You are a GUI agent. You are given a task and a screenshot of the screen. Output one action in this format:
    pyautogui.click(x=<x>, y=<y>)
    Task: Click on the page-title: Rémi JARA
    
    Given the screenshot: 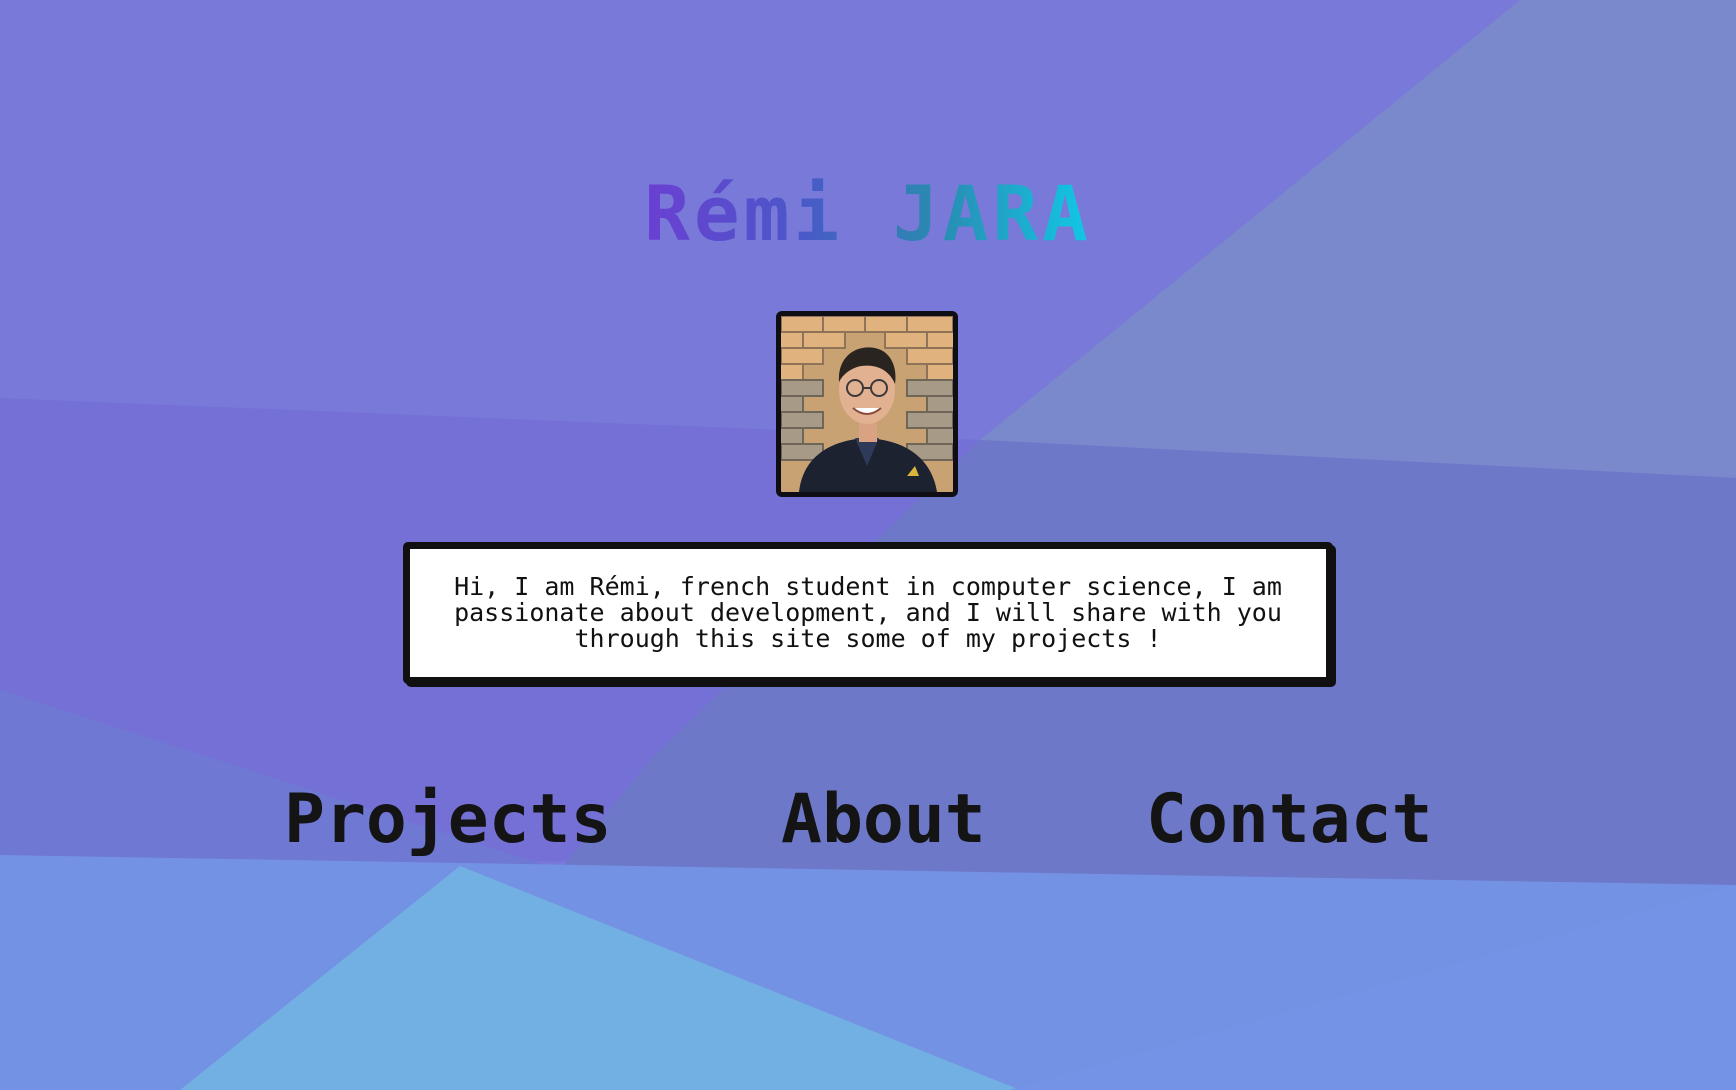 What is the action you would take?
    pyautogui.click(x=868, y=214)
    